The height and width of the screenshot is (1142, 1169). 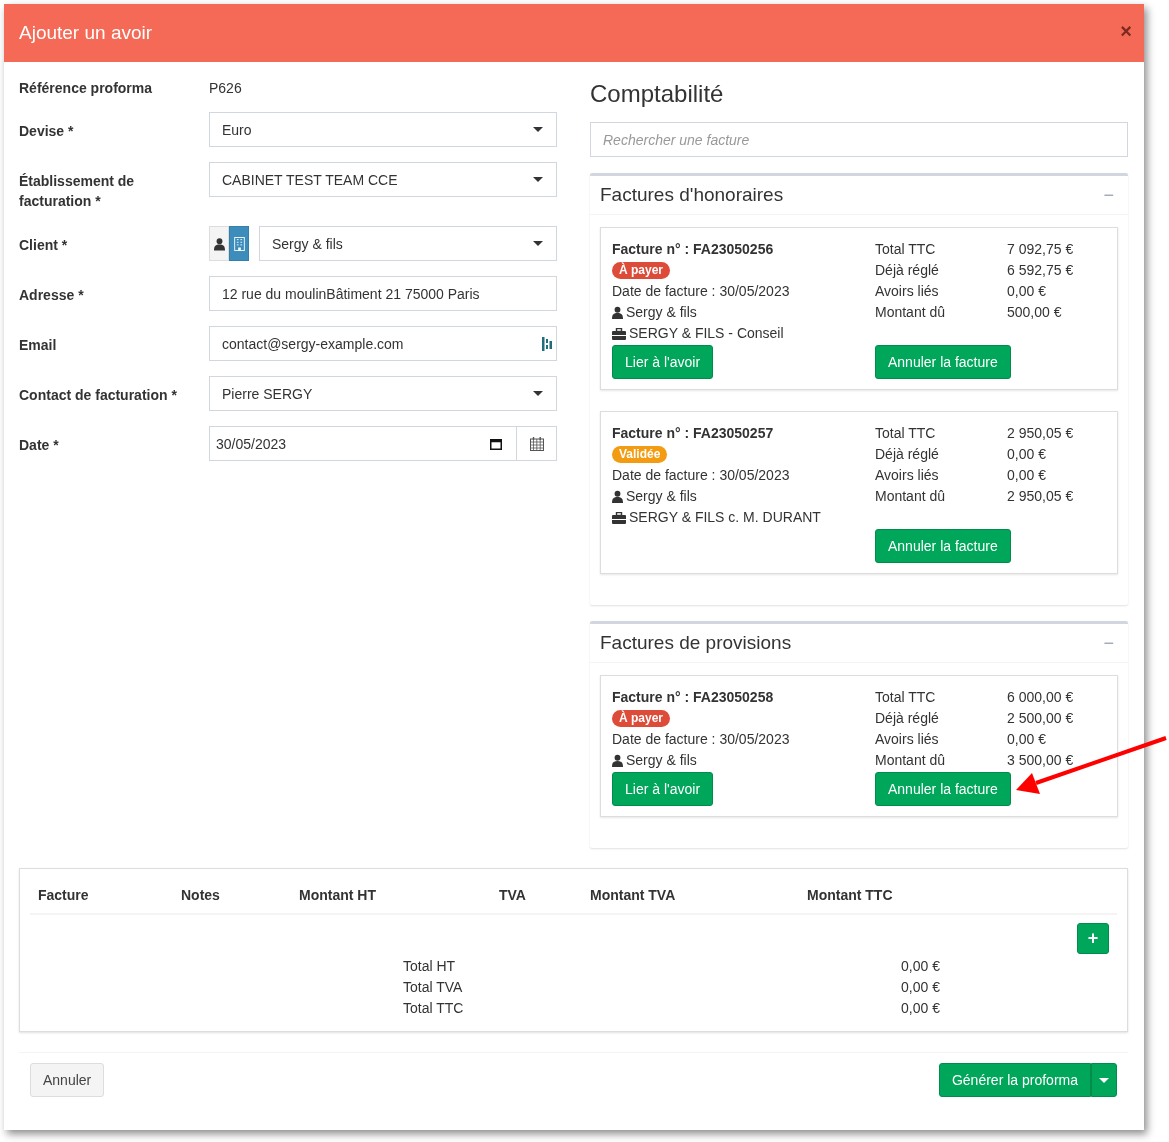 What do you see at coordinates (1041, 760) in the screenshot?
I see `amount-value: 3 500,00 €` at bounding box center [1041, 760].